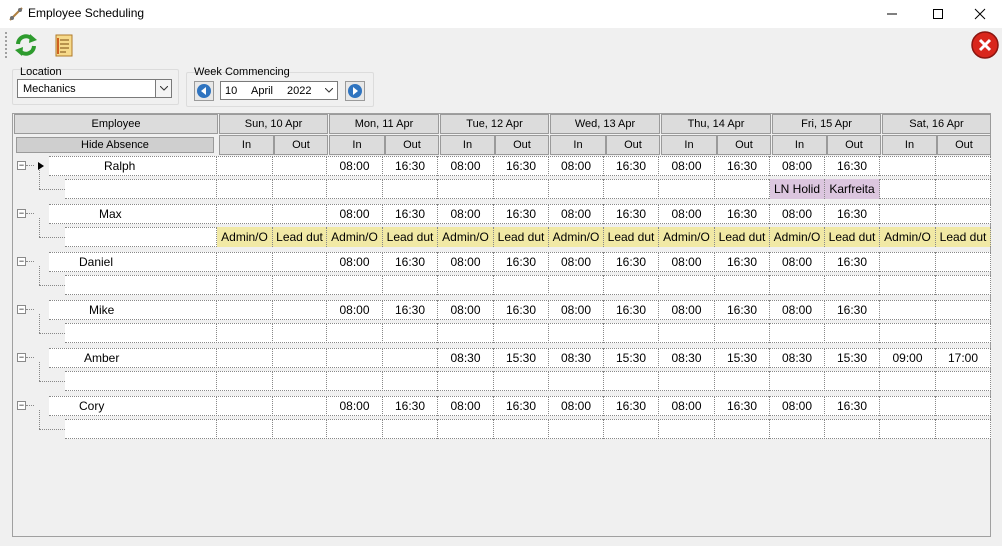 The height and width of the screenshot is (546, 1002). Describe the element at coordinates (115, 145) in the screenshot. I see `hide-absence-button: Hide Absence` at that location.